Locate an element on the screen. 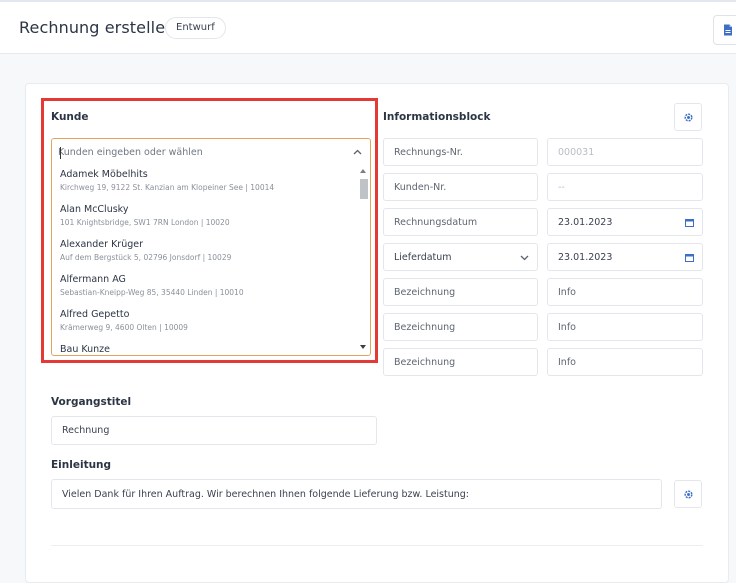 This screenshot has width=736, height=583. customer-number-label-field: Kunden-Nr. is located at coordinates (460, 187).